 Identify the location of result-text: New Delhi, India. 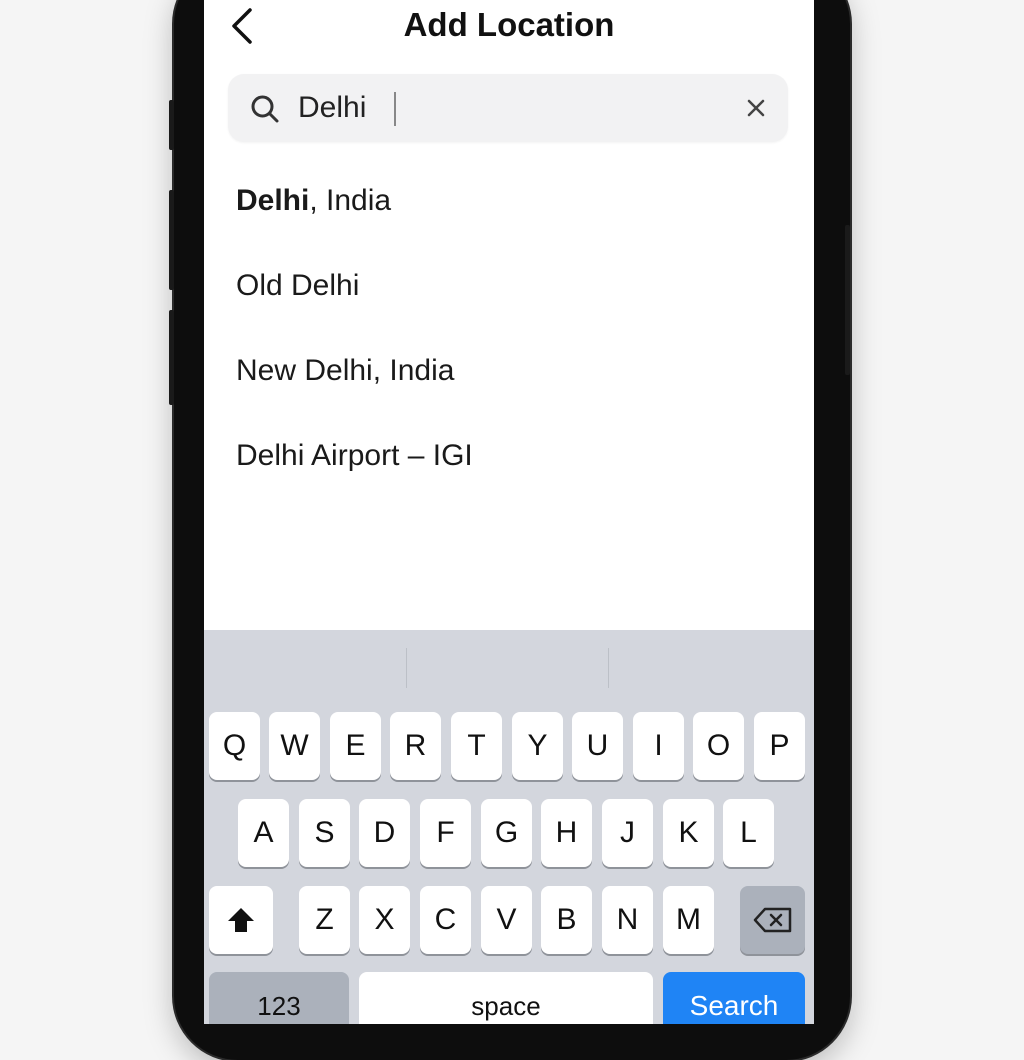
(345, 370).